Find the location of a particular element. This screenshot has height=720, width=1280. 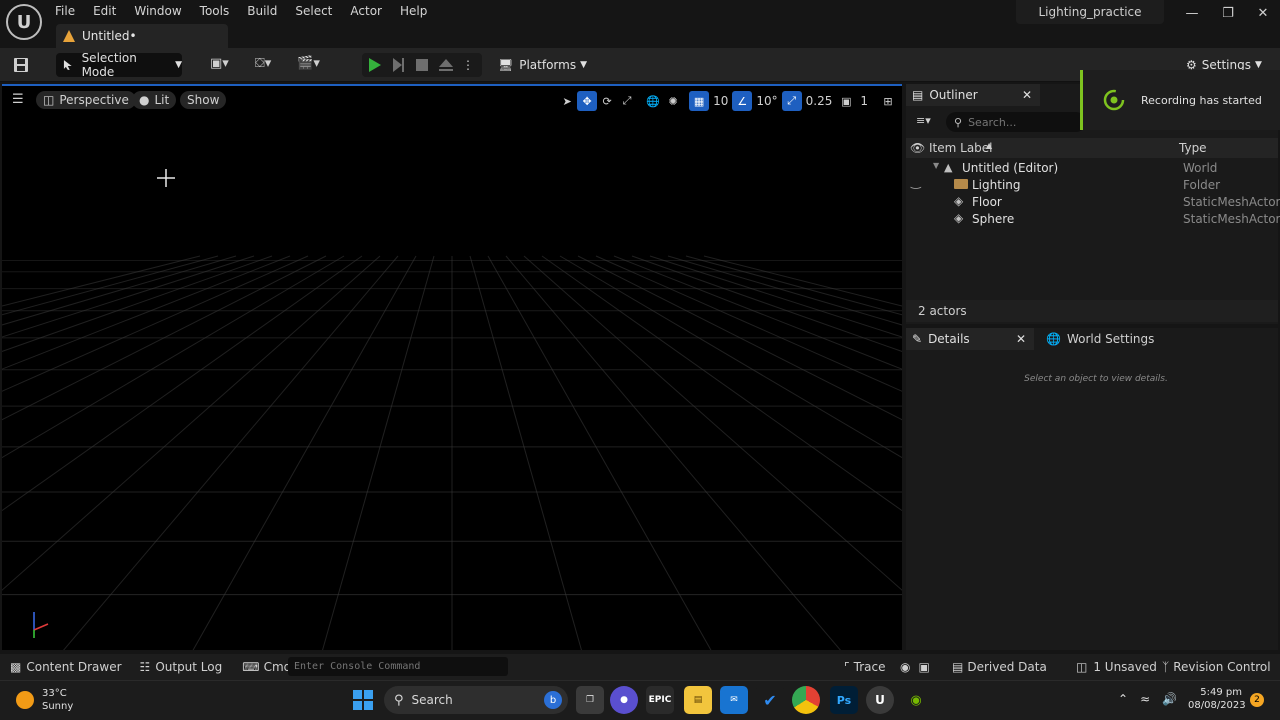

scale-icon: ⤢ is located at coordinates (627, 101).